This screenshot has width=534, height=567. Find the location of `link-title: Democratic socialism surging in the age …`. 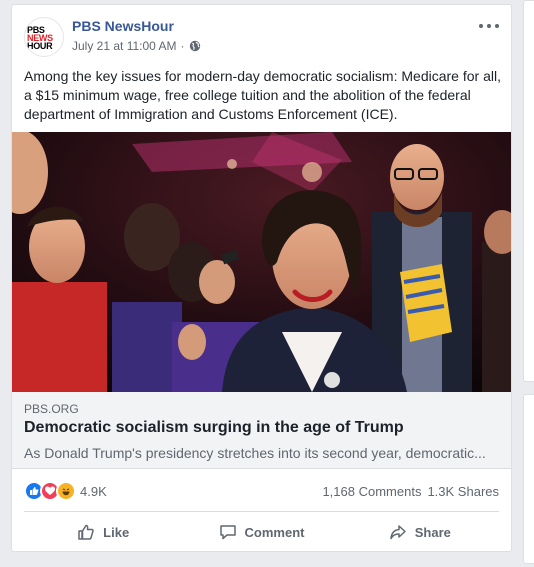

link-title: Democratic socialism surging in the age … is located at coordinates (214, 428).